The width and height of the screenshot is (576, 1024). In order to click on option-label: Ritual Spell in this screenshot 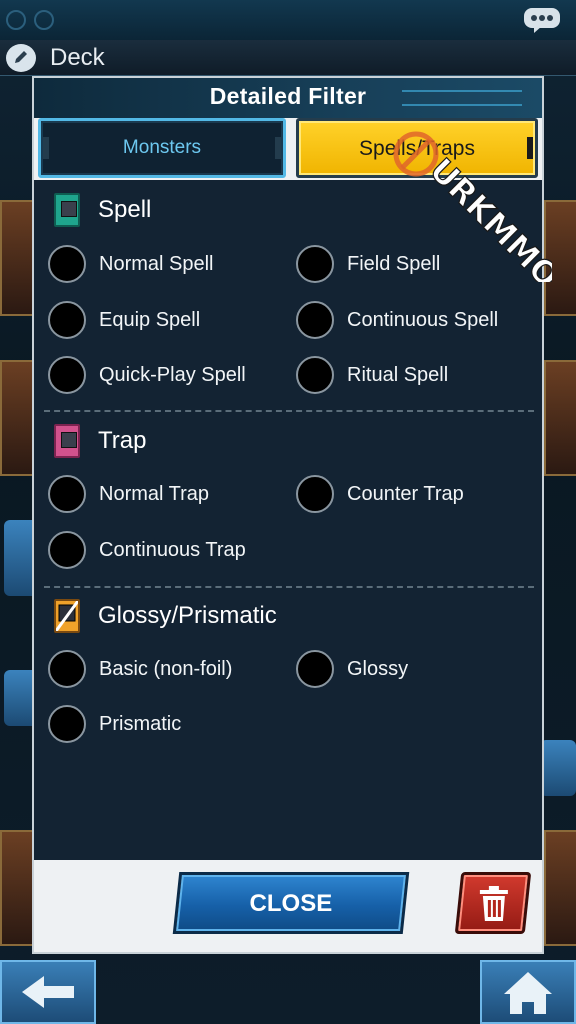, I will do `click(398, 374)`.